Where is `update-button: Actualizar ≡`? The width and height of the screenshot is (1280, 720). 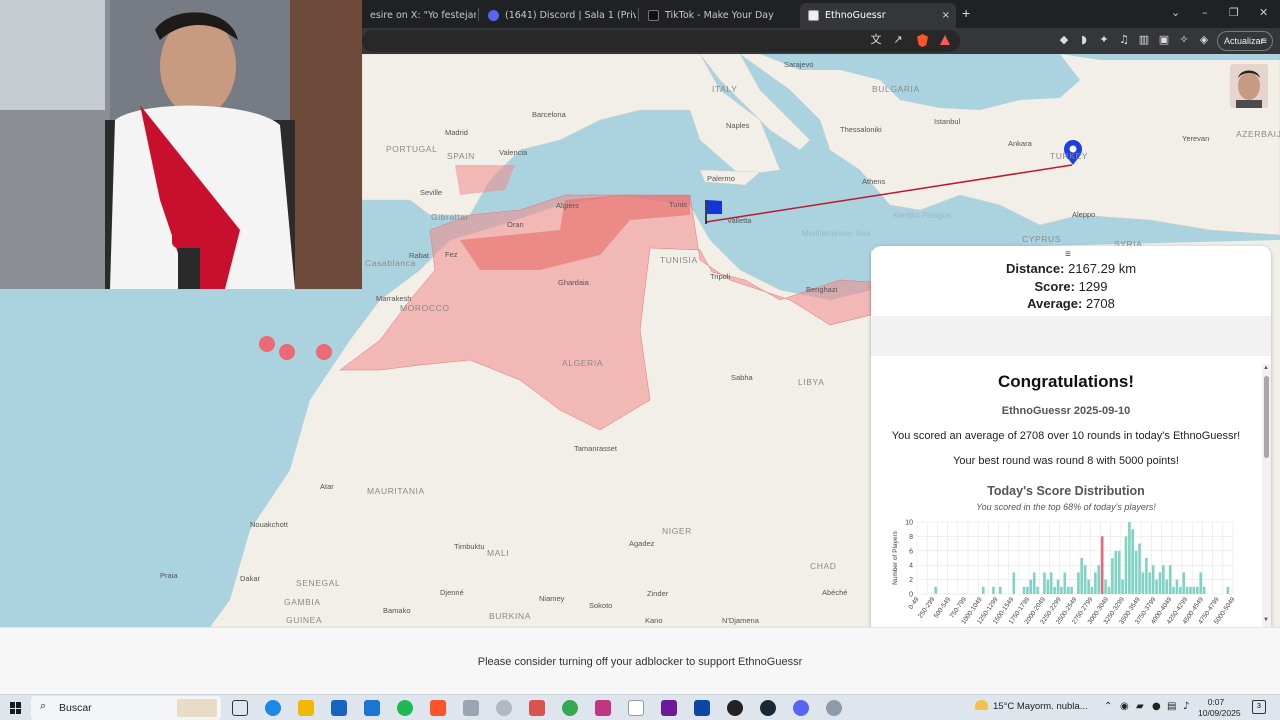 update-button: Actualizar ≡ is located at coordinates (1245, 41).